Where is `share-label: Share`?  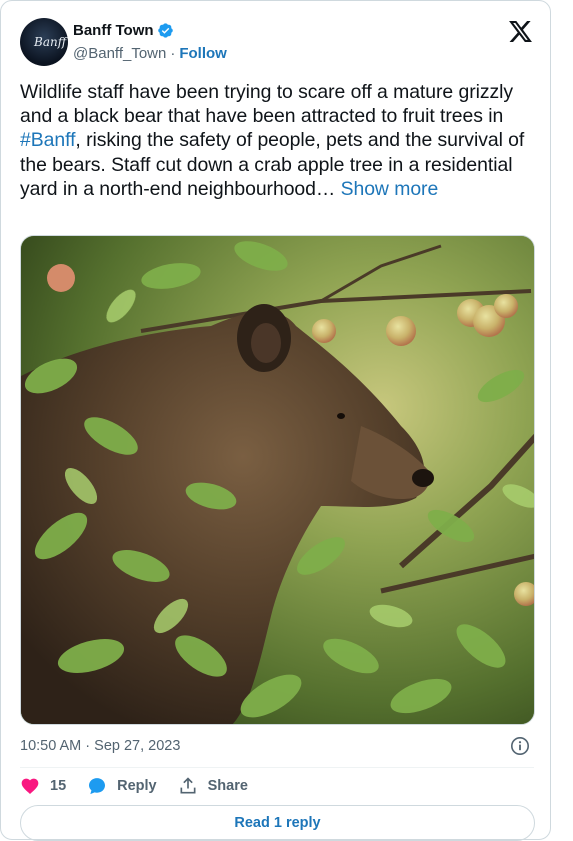 share-label: Share is located at coordinates (227, 786).